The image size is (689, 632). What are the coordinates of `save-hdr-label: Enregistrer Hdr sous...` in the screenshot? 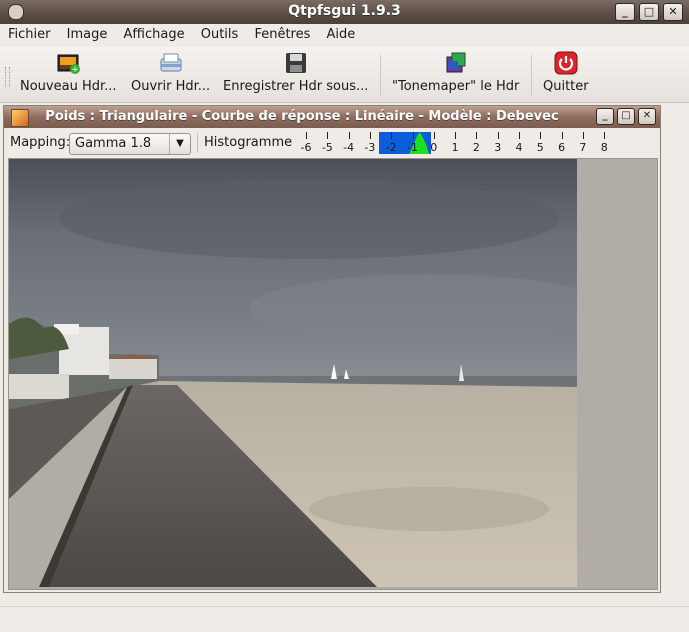 It's located at (296, 86).